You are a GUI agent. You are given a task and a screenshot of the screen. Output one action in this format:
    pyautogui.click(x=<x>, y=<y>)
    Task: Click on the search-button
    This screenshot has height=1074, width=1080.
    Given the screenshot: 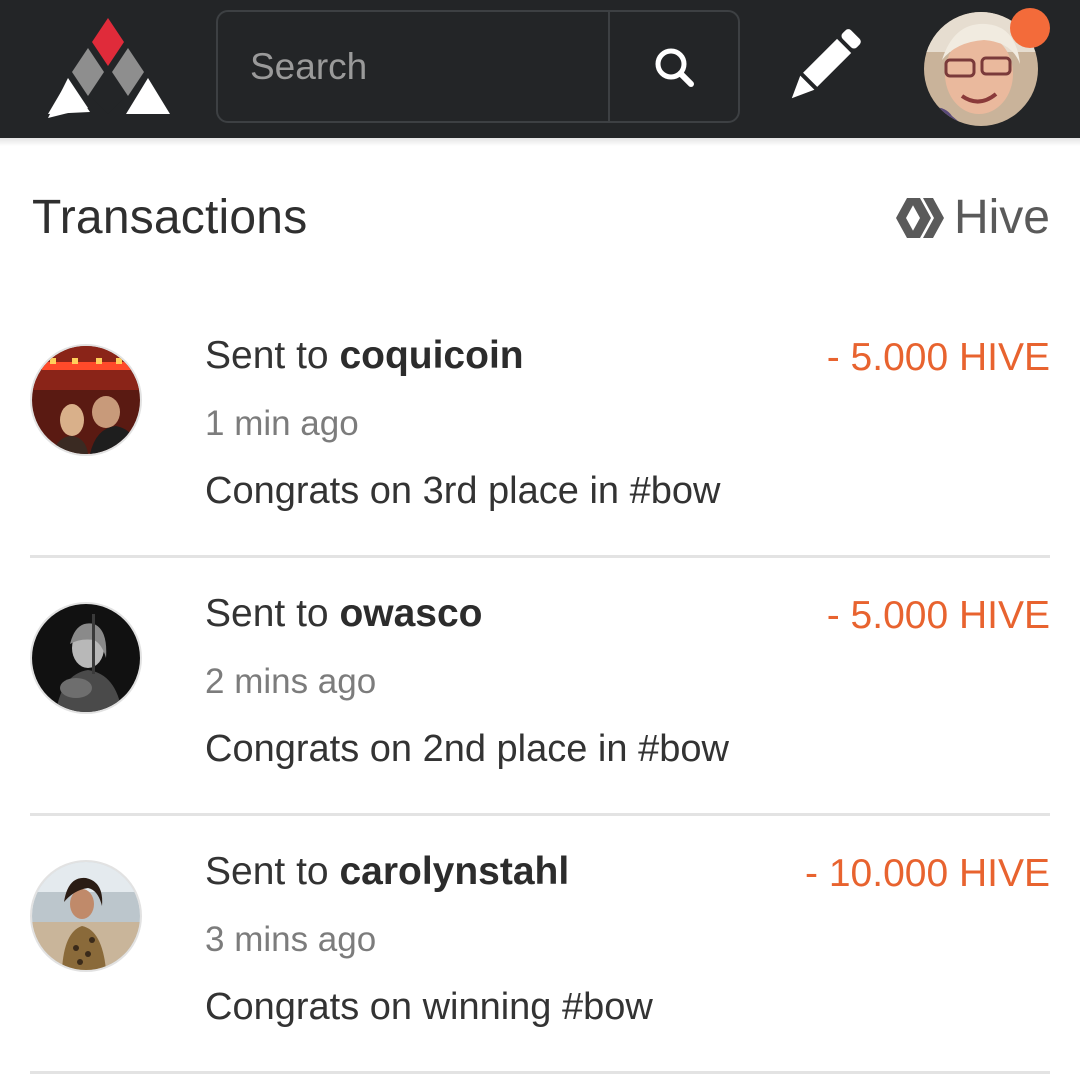 What is the action you would take?
    pyautogui.click(x=673, y=66)
    